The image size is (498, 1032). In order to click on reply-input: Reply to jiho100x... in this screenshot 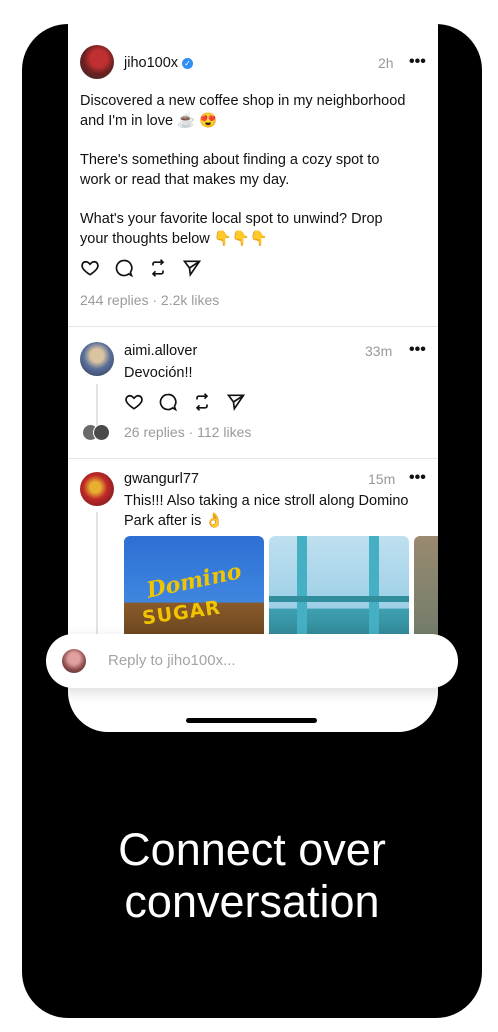, I will do `click(252, 661)`.